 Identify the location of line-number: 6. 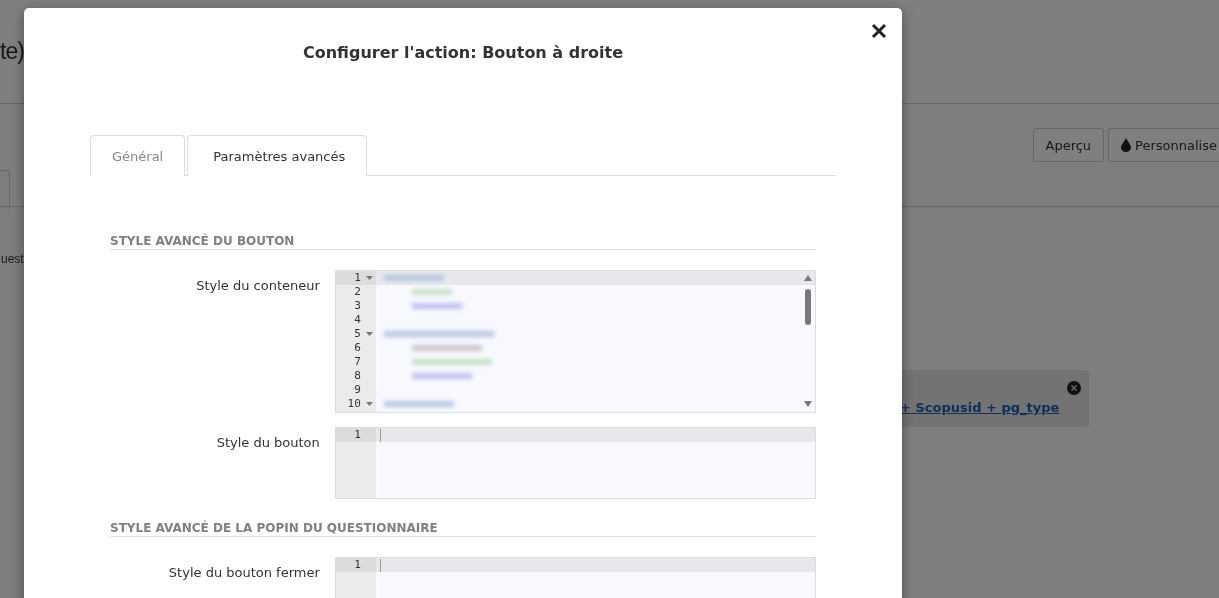
(358, 348).